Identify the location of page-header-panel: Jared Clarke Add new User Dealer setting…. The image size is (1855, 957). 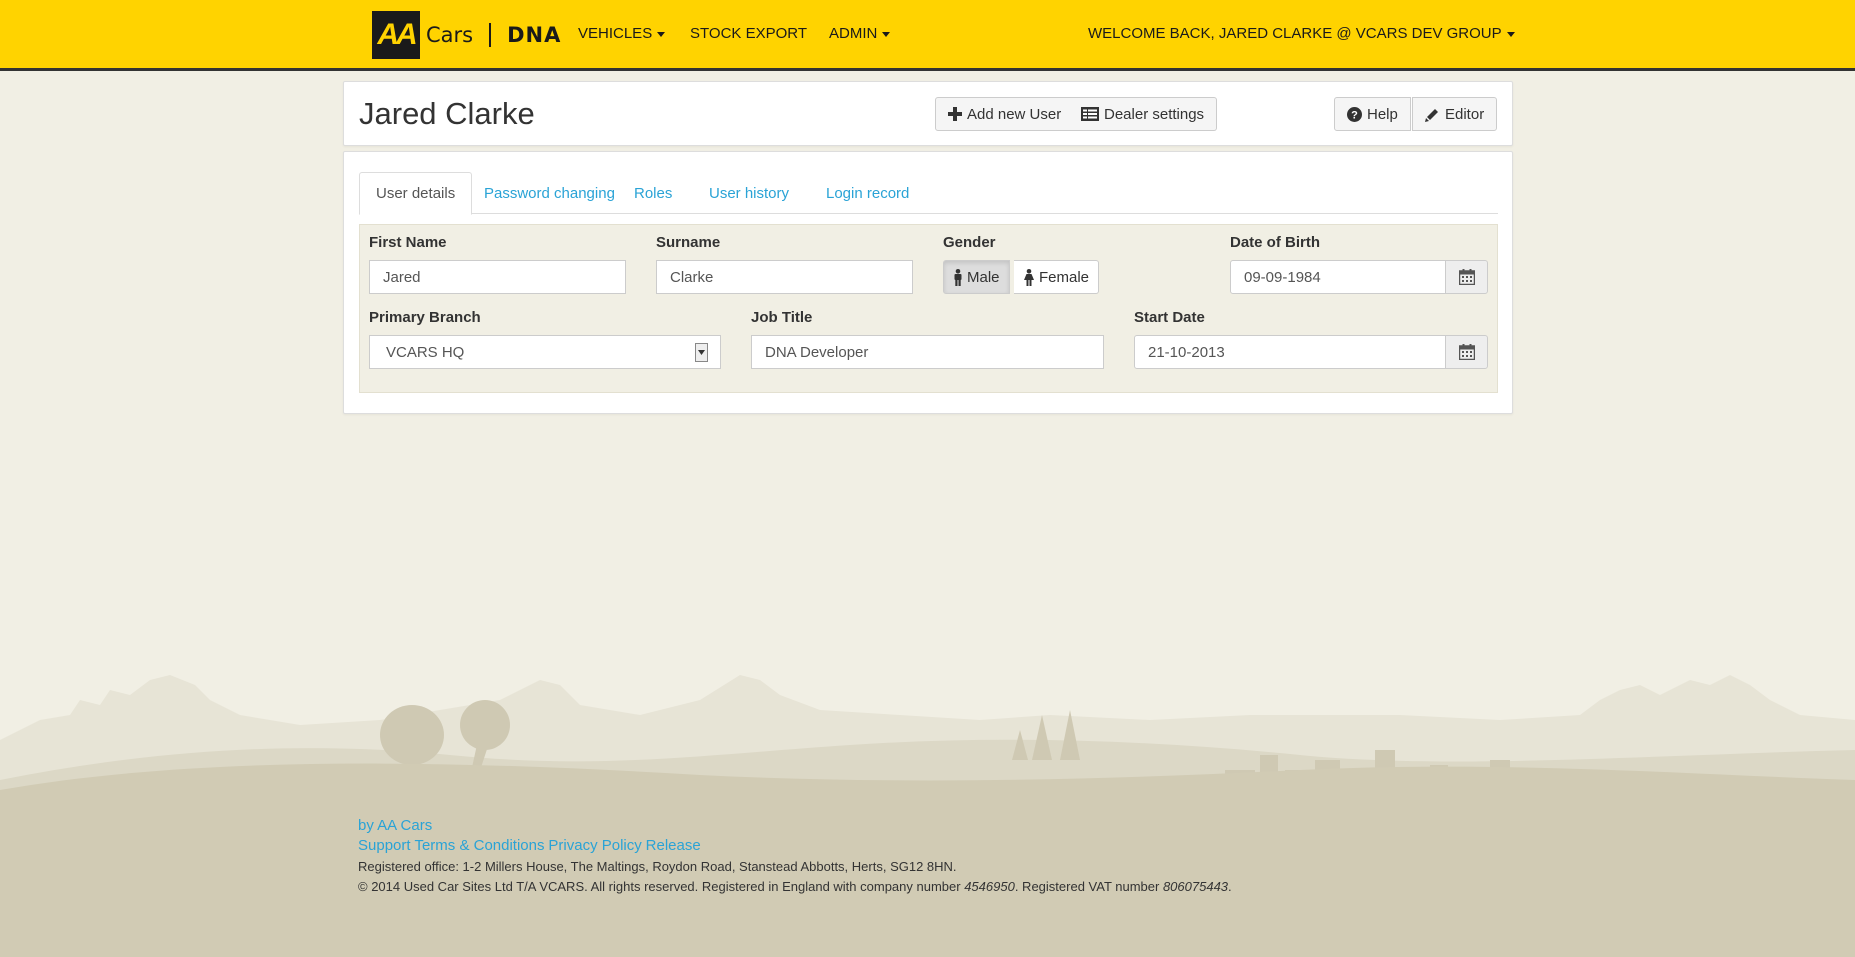
(928, 113).